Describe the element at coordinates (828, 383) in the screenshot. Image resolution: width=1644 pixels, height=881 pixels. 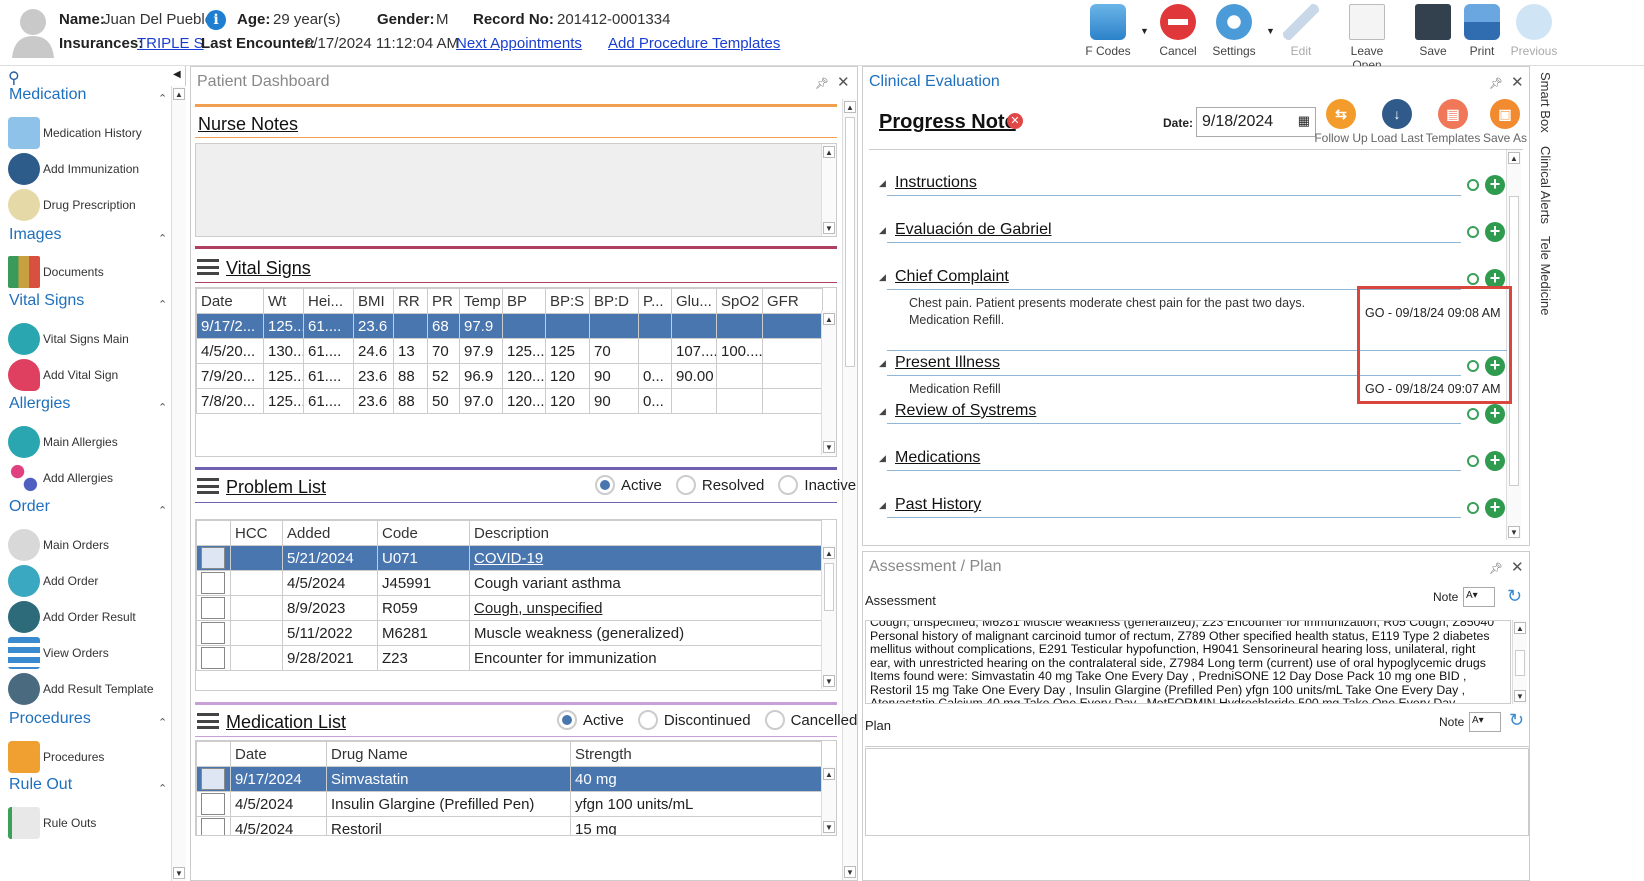
I see `vital-signs-scrollbar: ▲ ▼` at that location.